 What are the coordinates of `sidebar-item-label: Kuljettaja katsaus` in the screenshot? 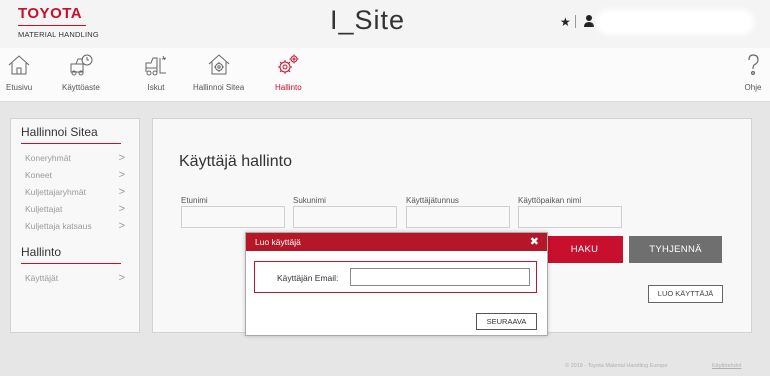 It's located at (58, 226).